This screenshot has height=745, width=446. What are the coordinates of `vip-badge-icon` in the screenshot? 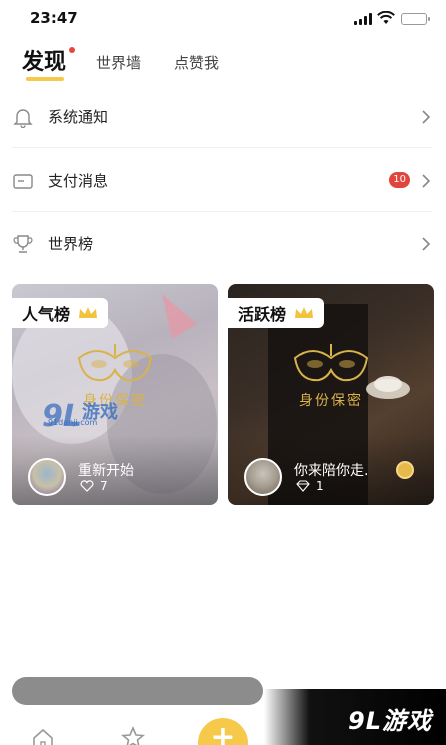 It's located at (405, 470).